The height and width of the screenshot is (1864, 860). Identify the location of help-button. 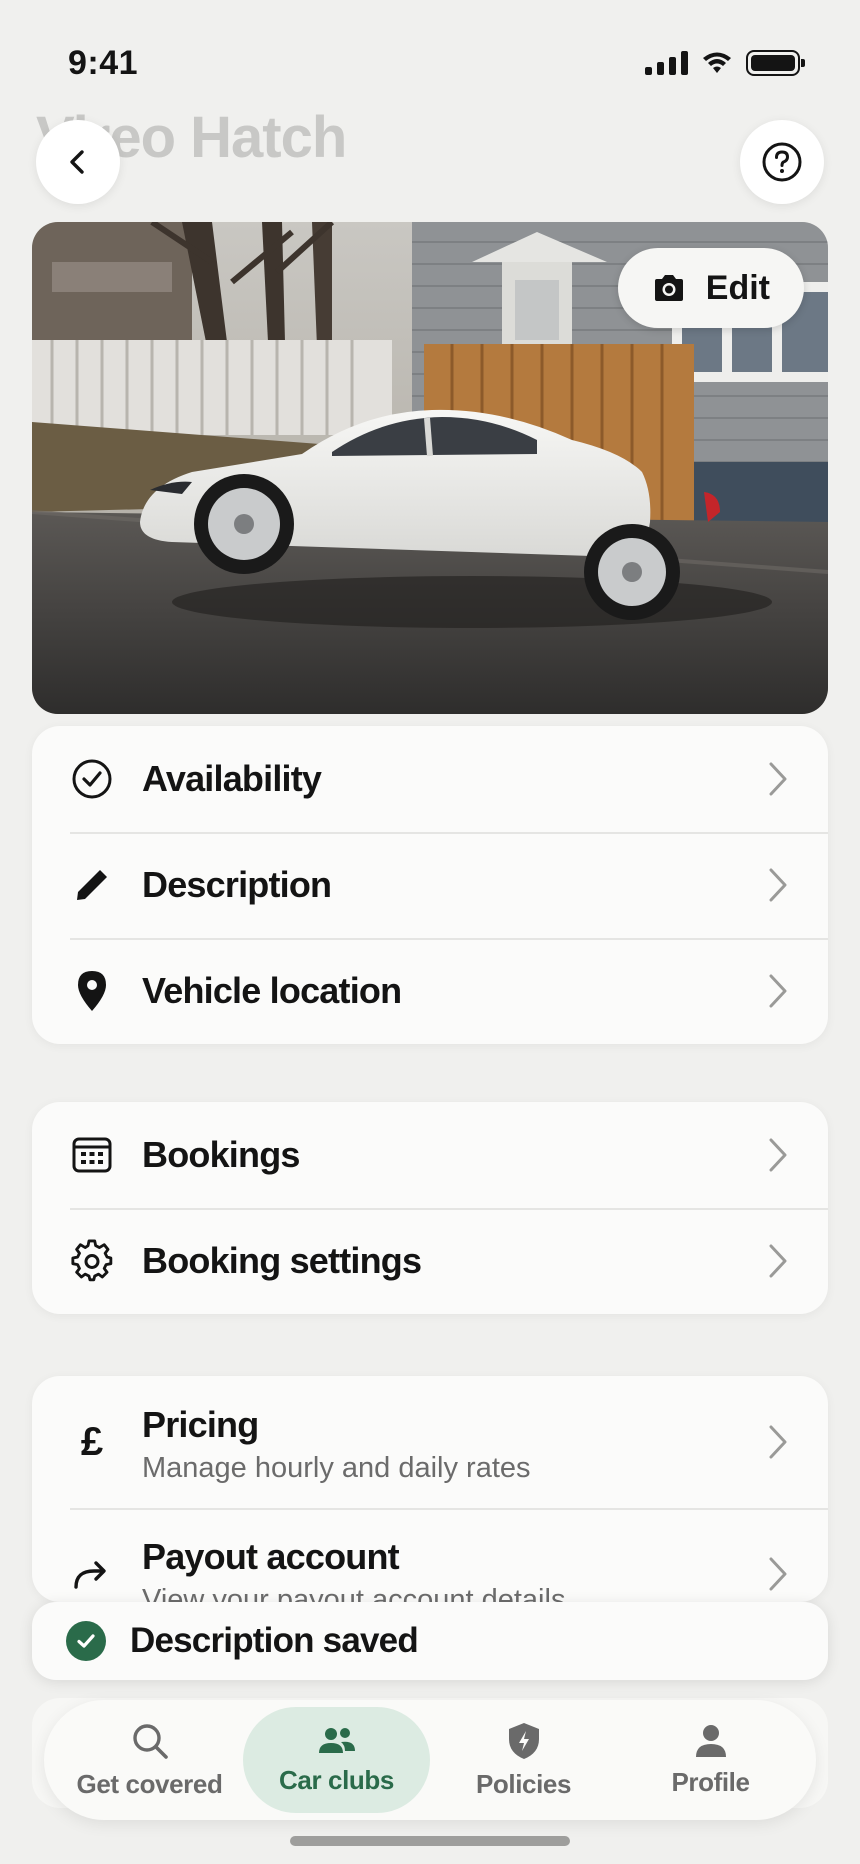
(782, 162).